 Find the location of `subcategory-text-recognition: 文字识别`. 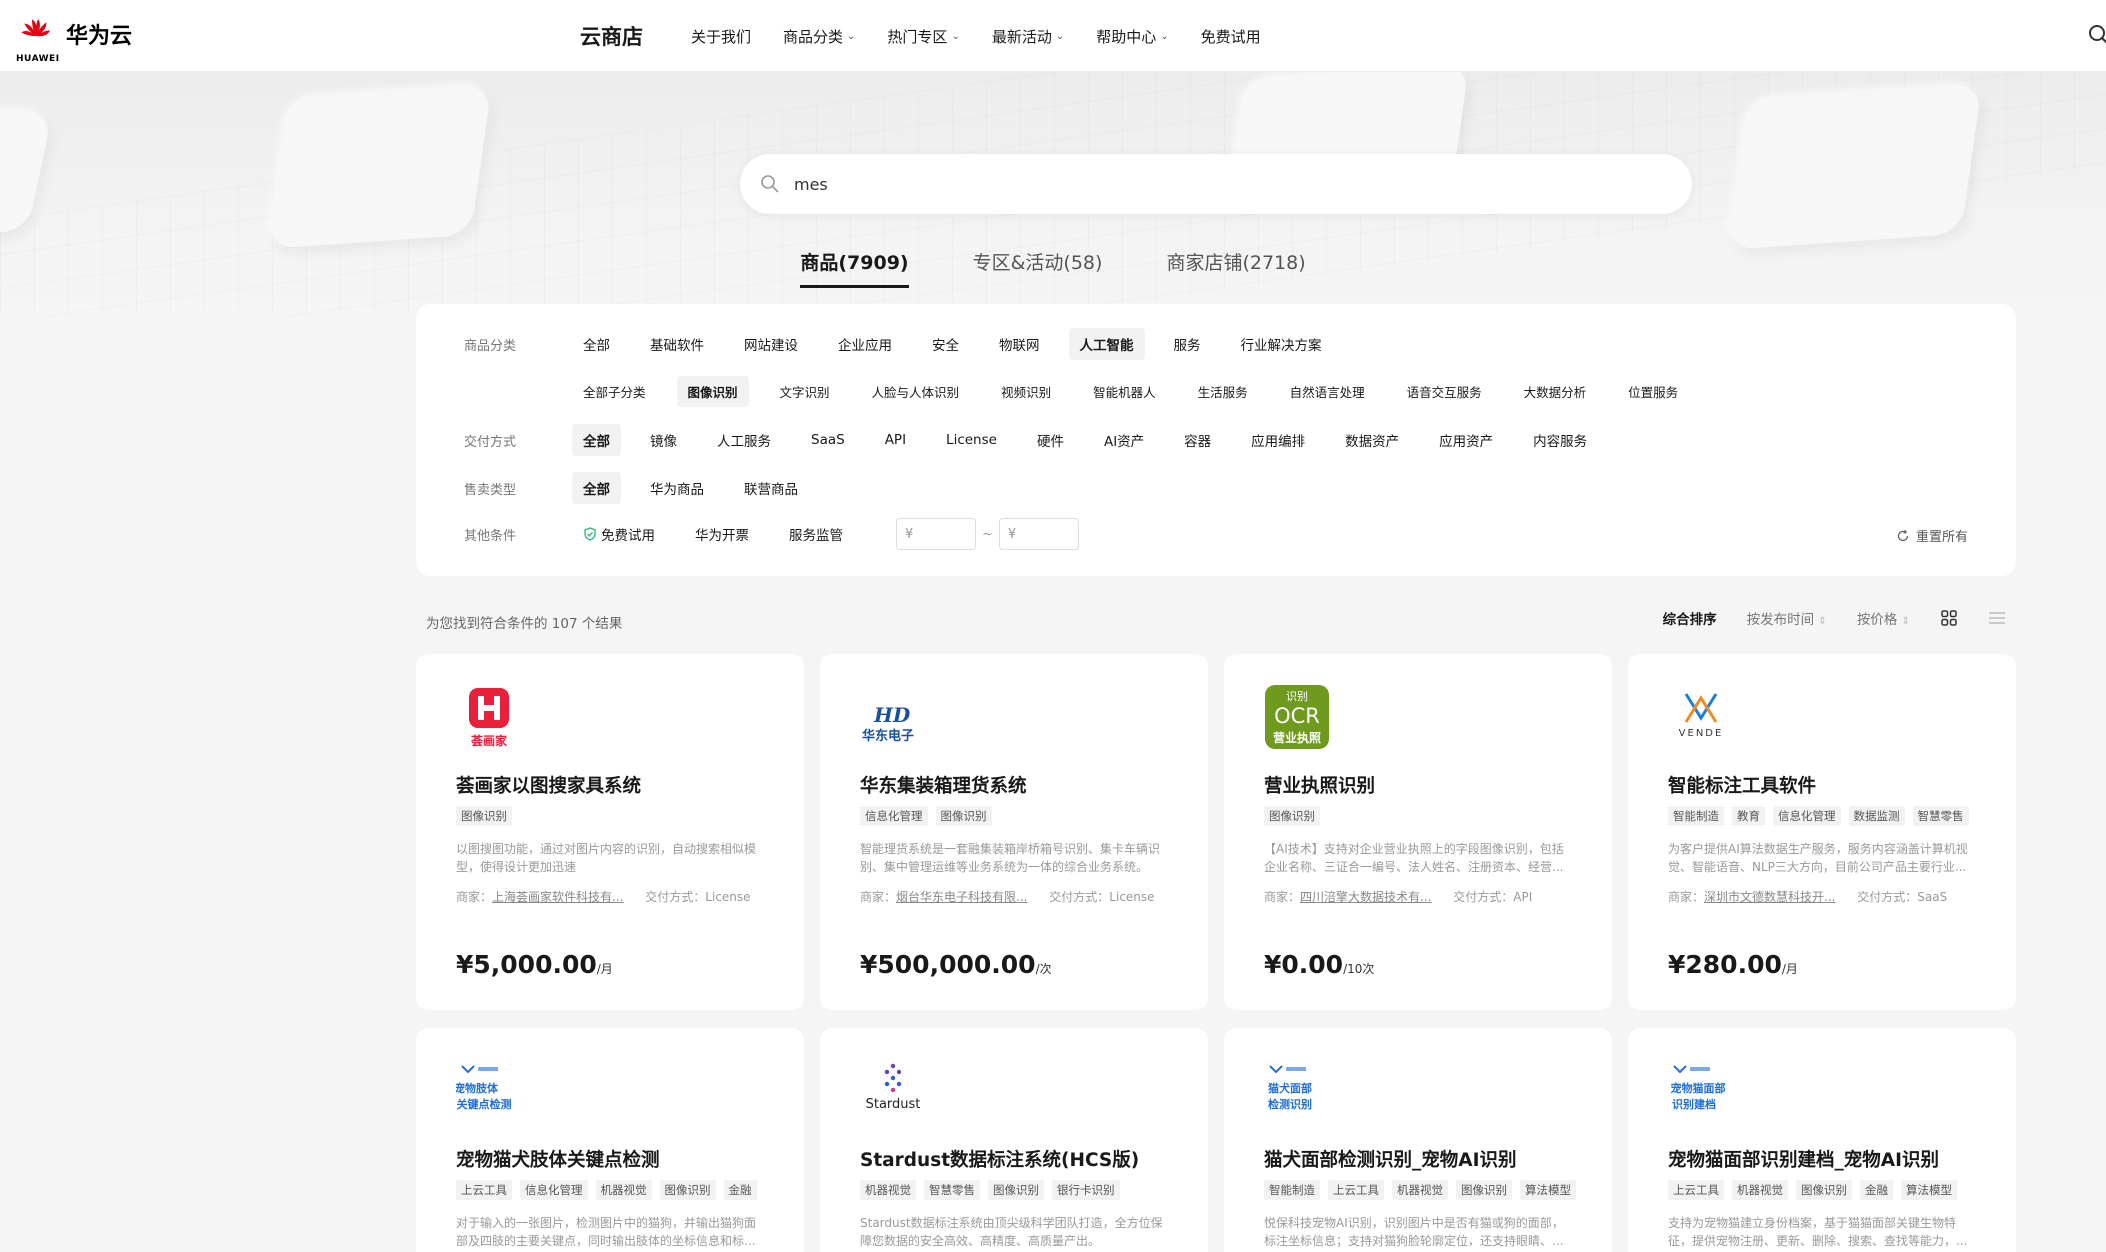

subcategory-text-recognition: 文字识别 is located at coordinates (805, 391).